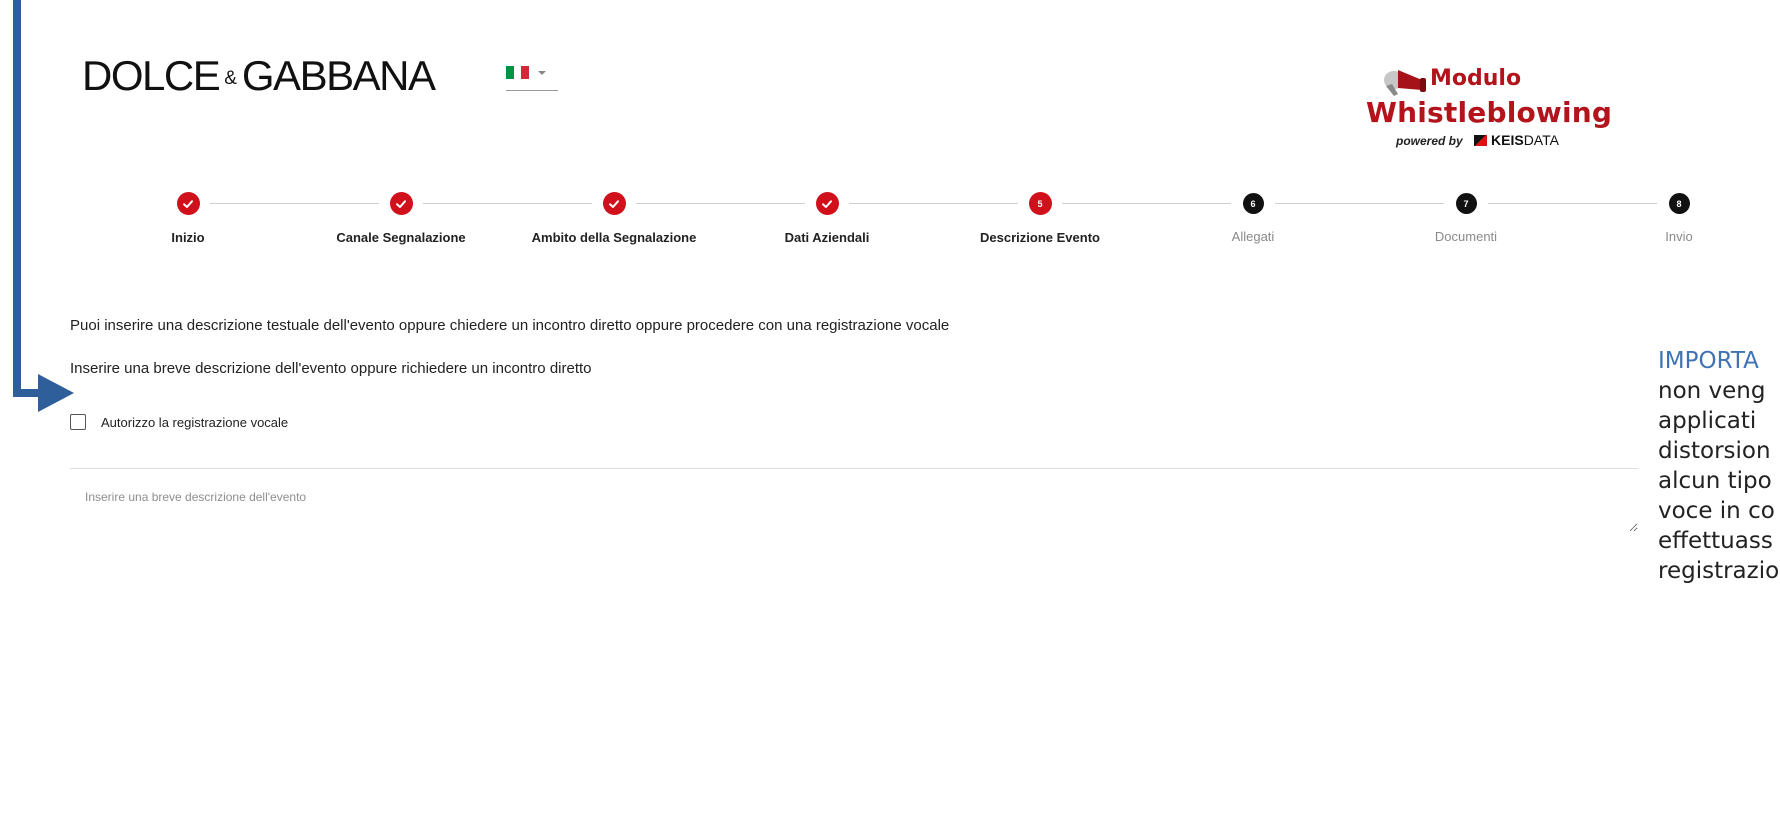  What do you see at coordinates (401, 237) in the screenshot?
I see `step-label: Canale Segnalazione` at bounding box center [401, 237].